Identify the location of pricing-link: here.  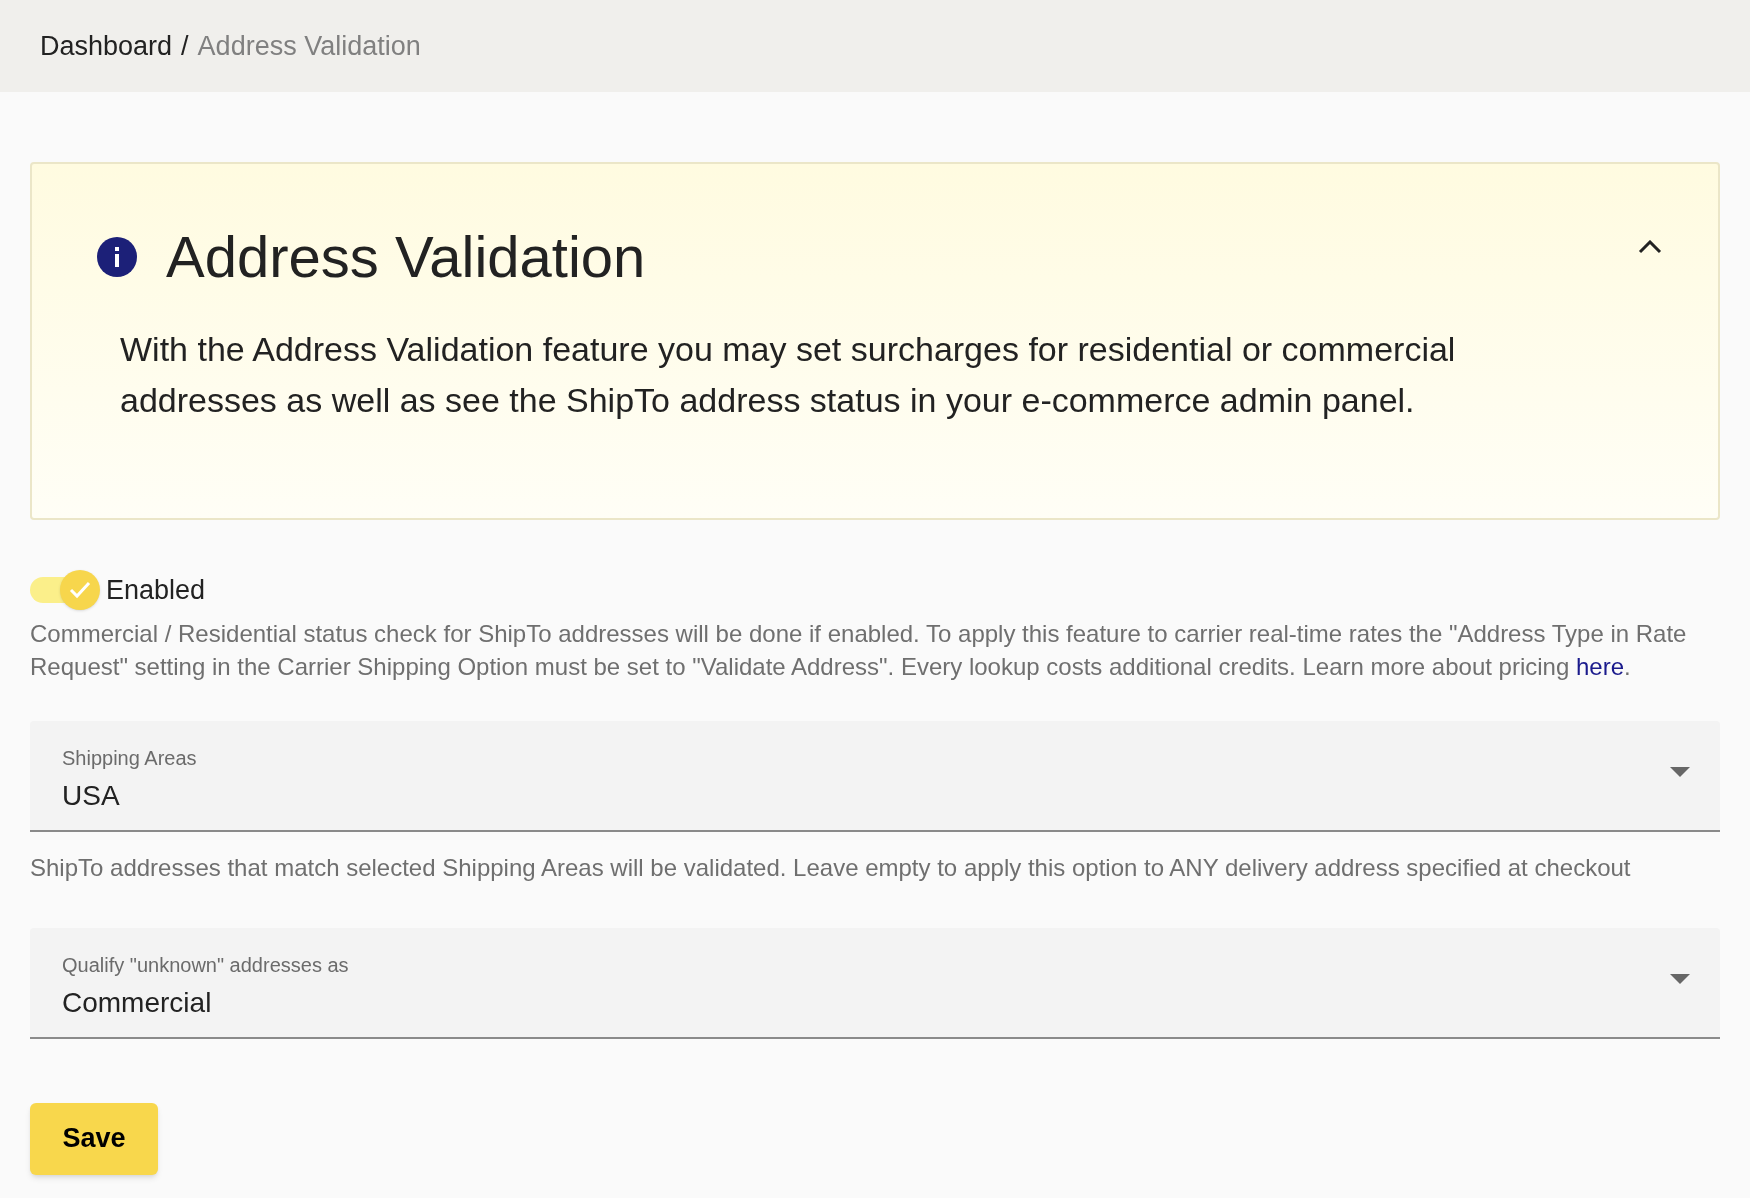
(1599, 666).